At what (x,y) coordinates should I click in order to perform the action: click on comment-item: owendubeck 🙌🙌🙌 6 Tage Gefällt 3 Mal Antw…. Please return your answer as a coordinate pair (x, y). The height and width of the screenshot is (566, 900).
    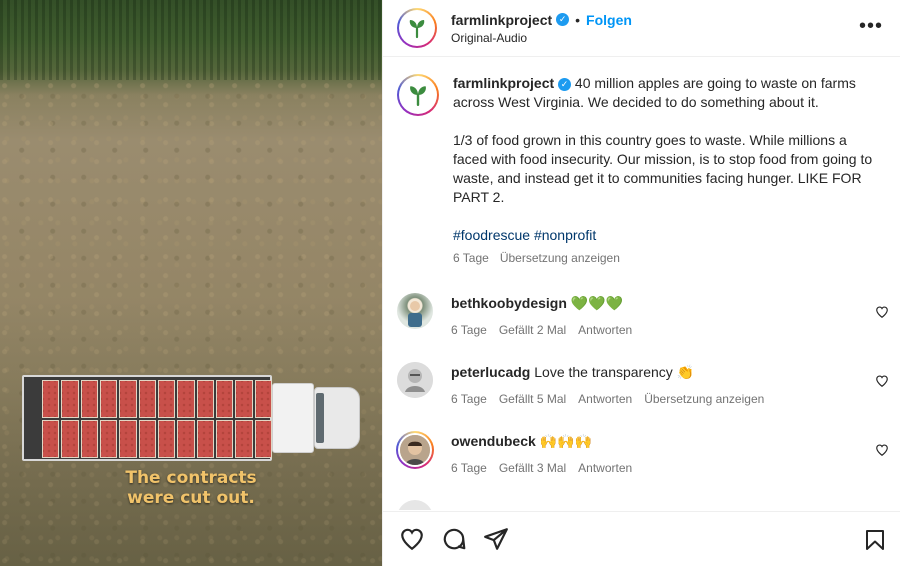
    Looking at the image, I should click on (641, 465).